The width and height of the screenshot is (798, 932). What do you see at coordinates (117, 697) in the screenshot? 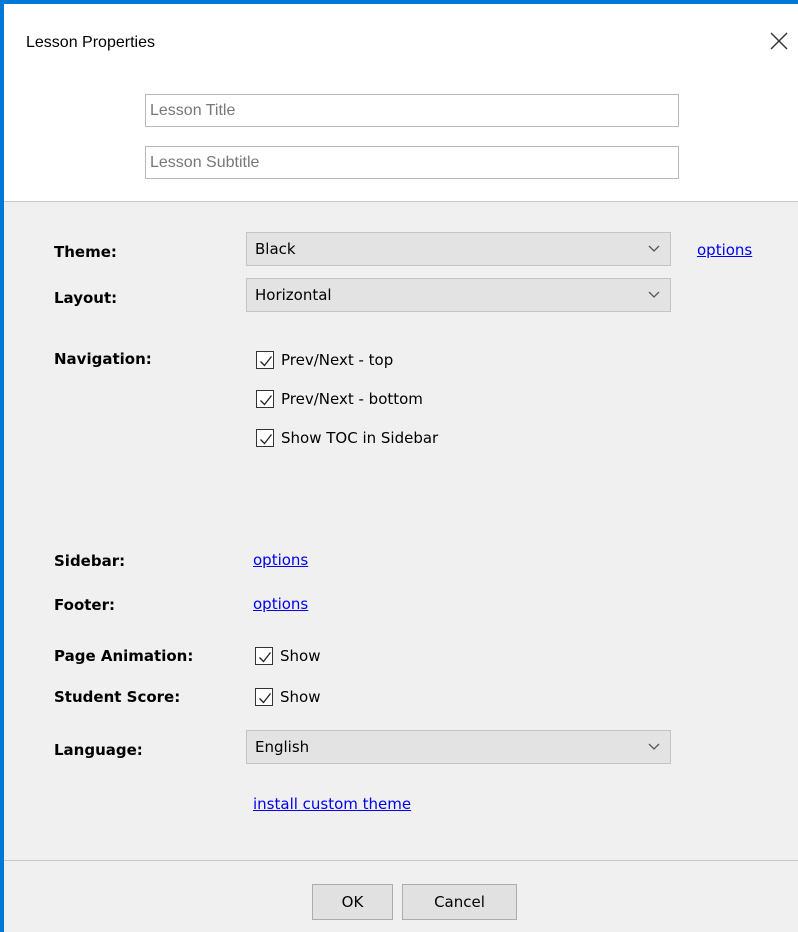
I see `student-score-label: Student Score:` at bounding box center [117, 697].